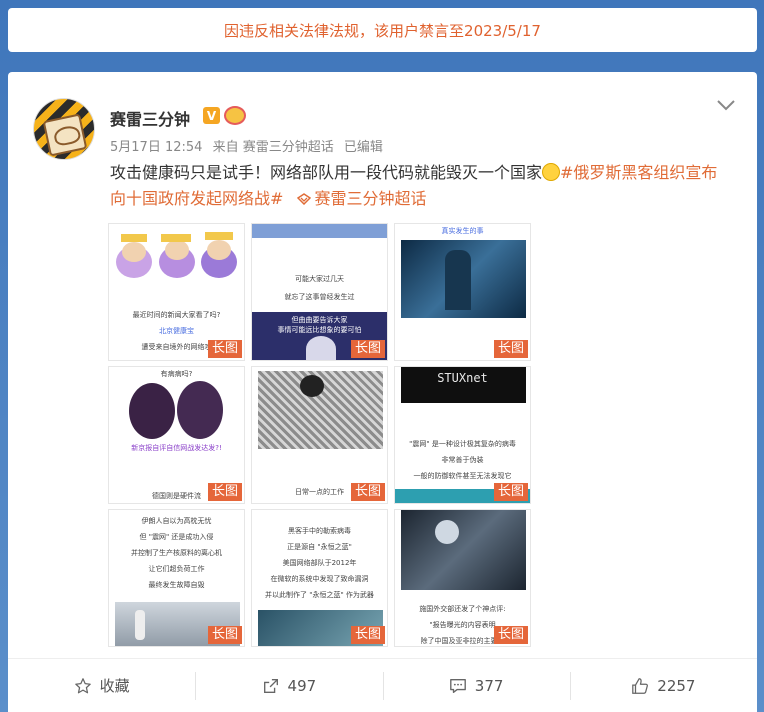 The image size is (764, 712). I want to click on supertopic-link: 赛雷三分钟超话, so click(361, 198).